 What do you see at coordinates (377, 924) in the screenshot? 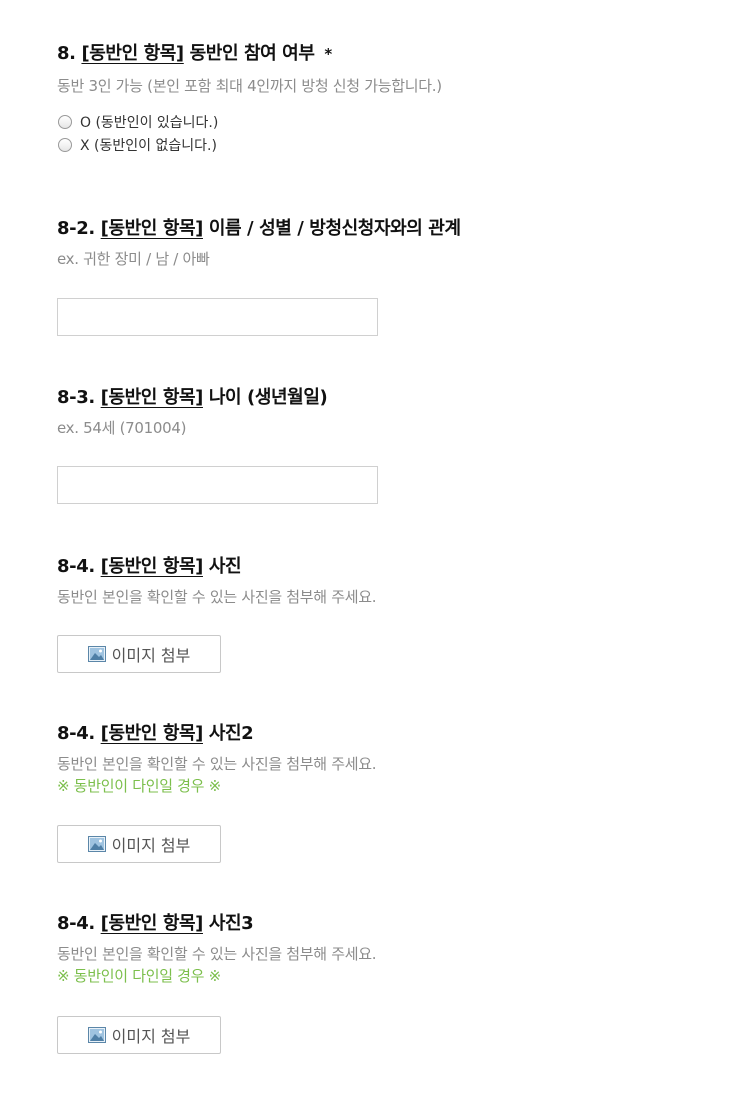
I see `question-title: 8-4. [동반인 항목] 사진3` at bounding box center [377, 924].